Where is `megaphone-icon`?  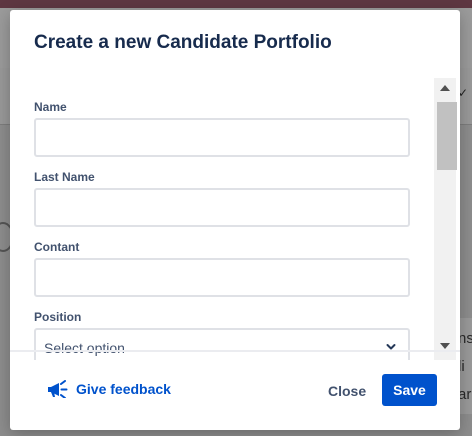 megaphone-icon is located at coordinates (58, 389).